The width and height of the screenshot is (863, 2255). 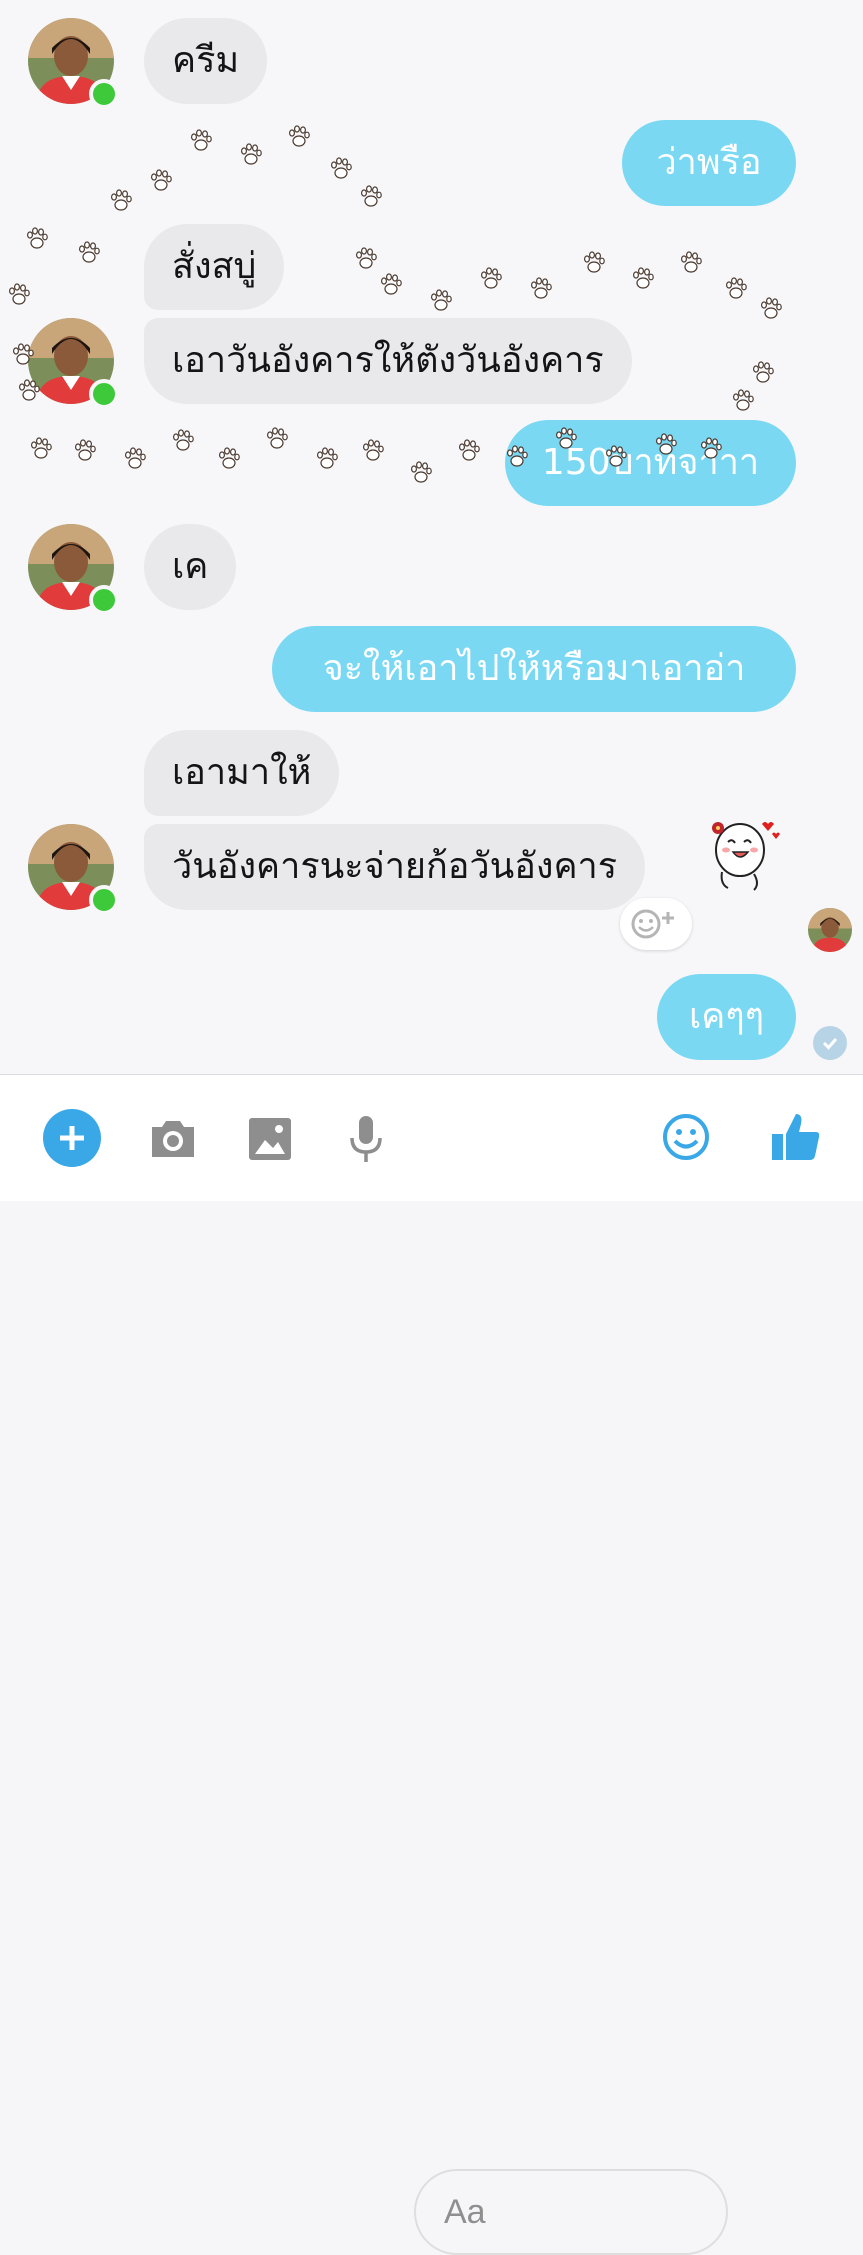 I want to click on message-text: เอามาให้, so click(x=242, y=772).